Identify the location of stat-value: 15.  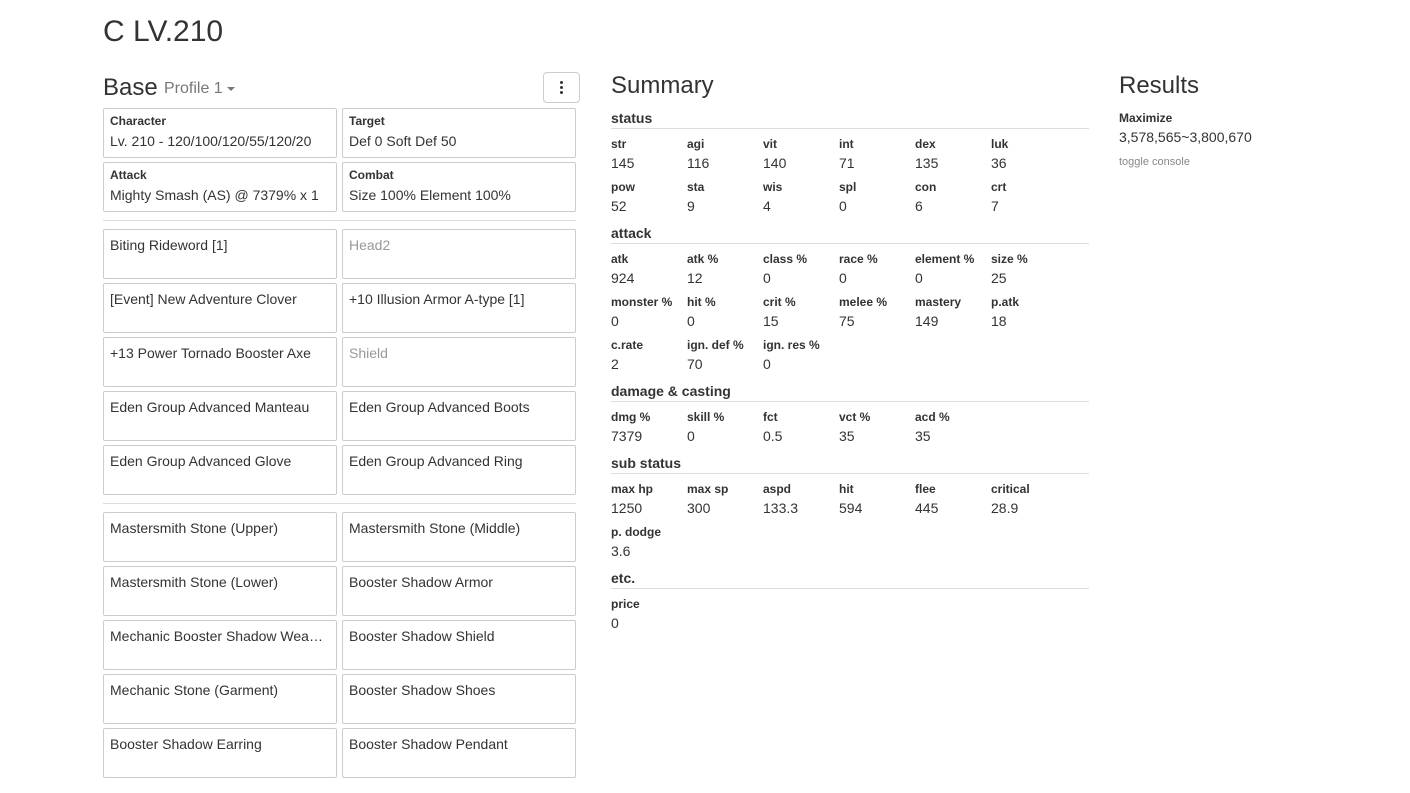
(771, 321).